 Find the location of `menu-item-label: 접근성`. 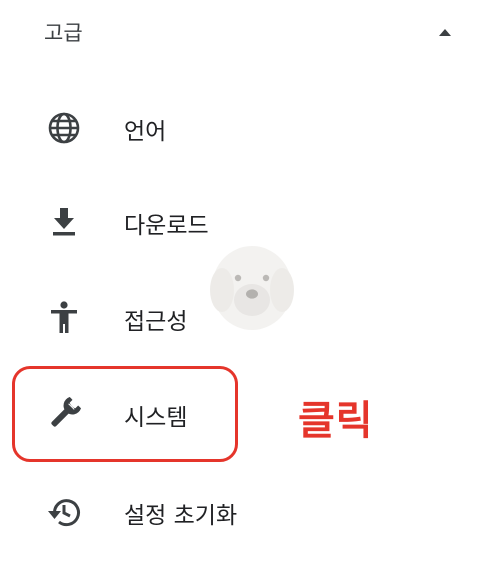

menu-item-label: 접근성 is located at coordinates (156, 322).